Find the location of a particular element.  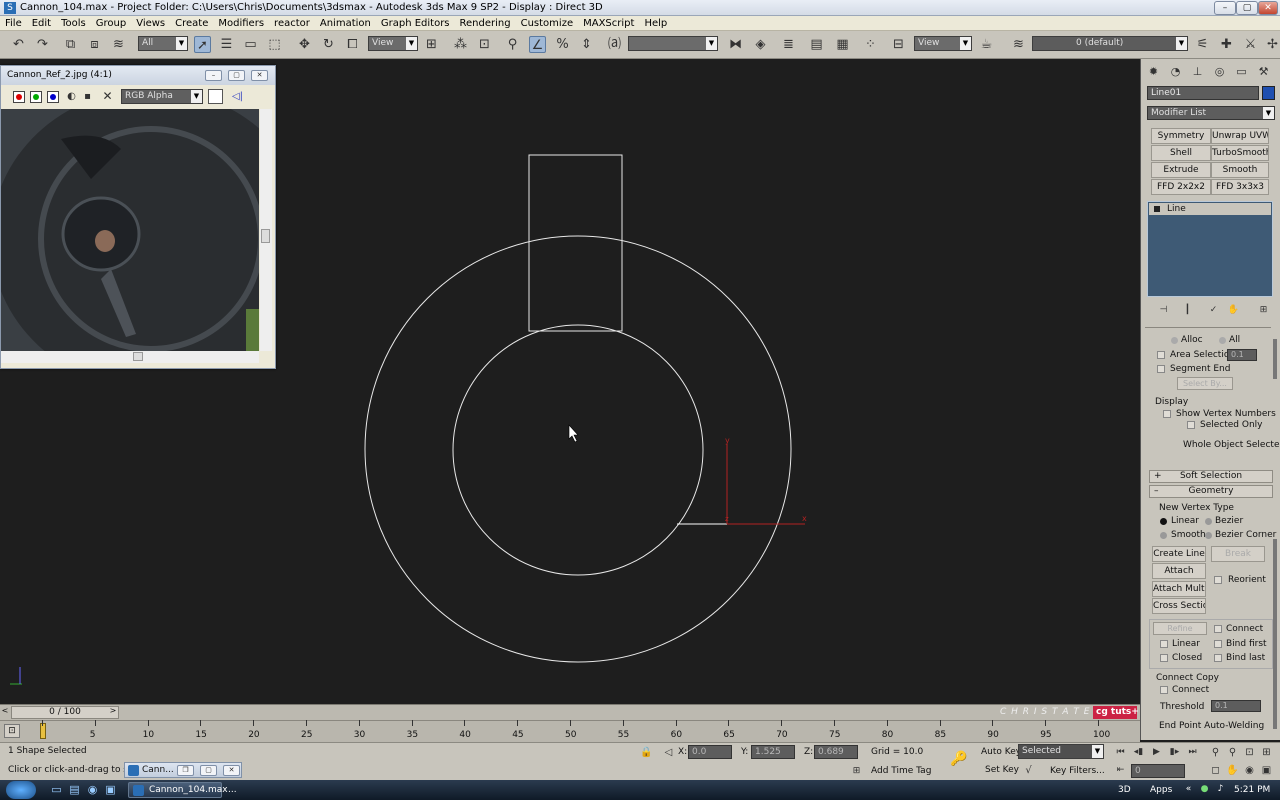

rectangular-selection-icon: ▭ is located at coordinates (250, 44).